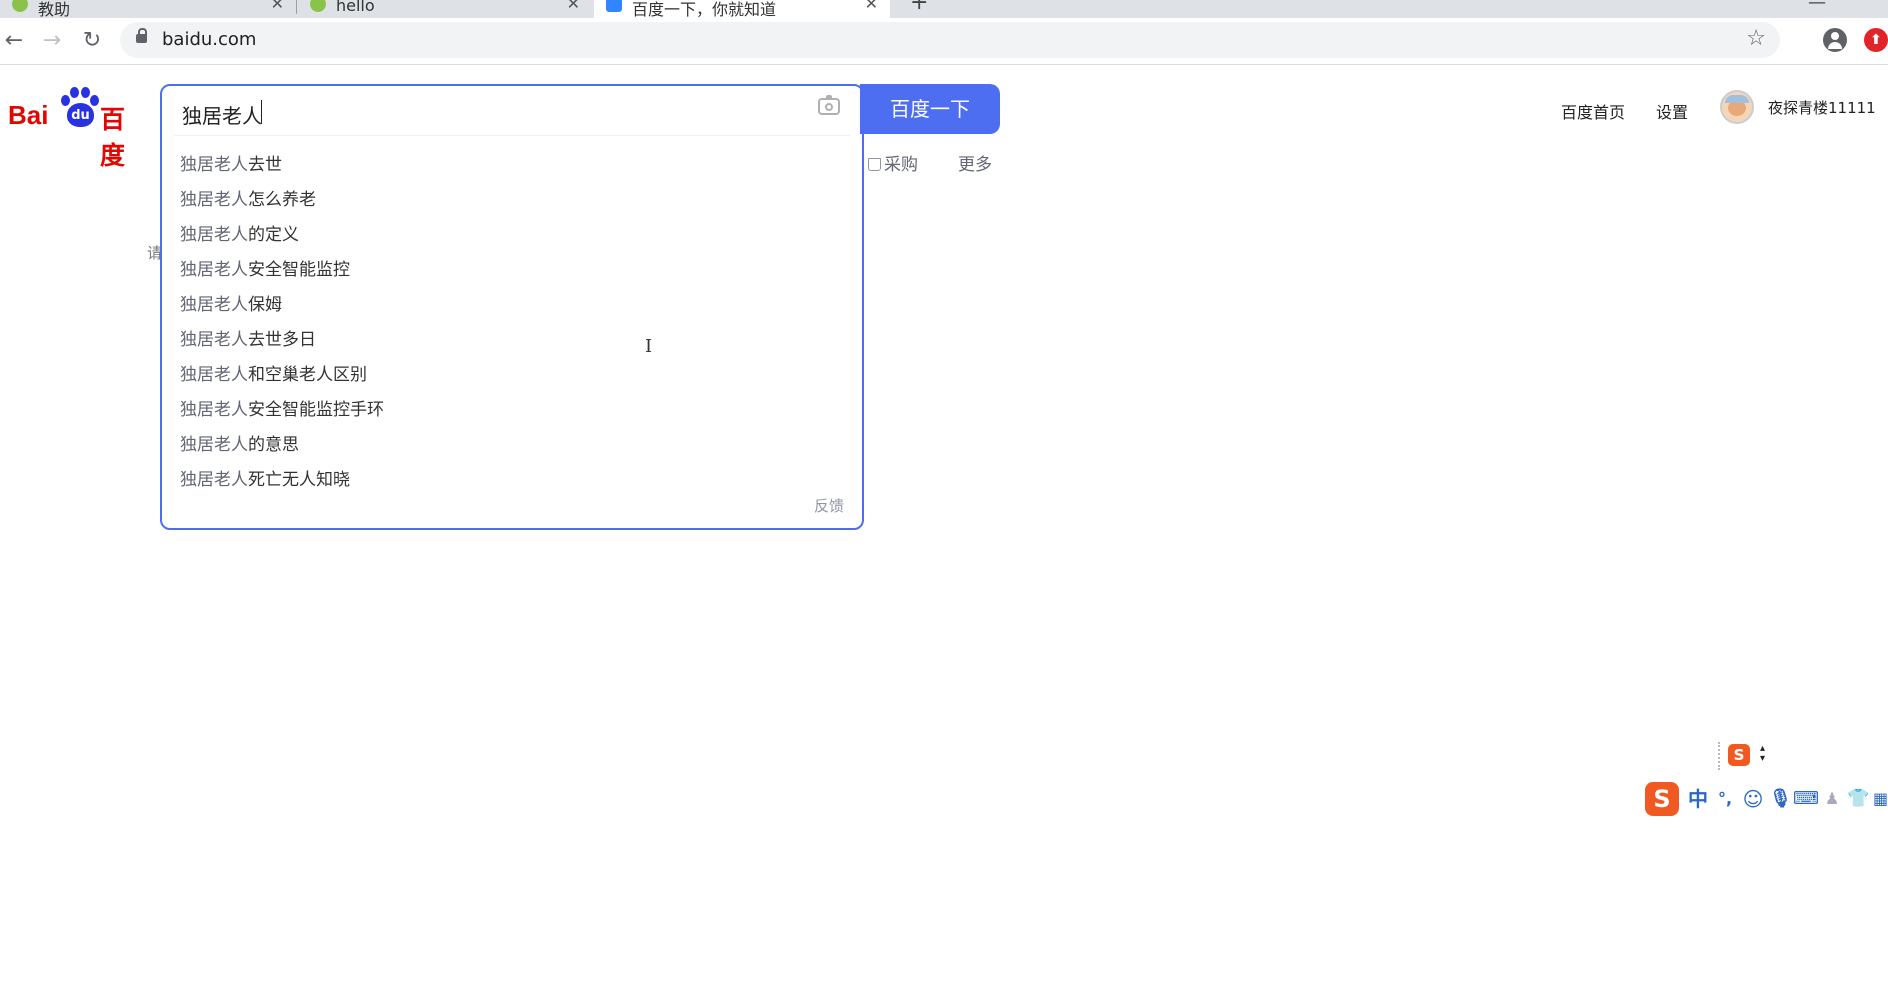  What do you see at coordinates (265, 165) in the screenshot?
I see `suggestion-suffix: 去世` at bounding box center [265, 165].